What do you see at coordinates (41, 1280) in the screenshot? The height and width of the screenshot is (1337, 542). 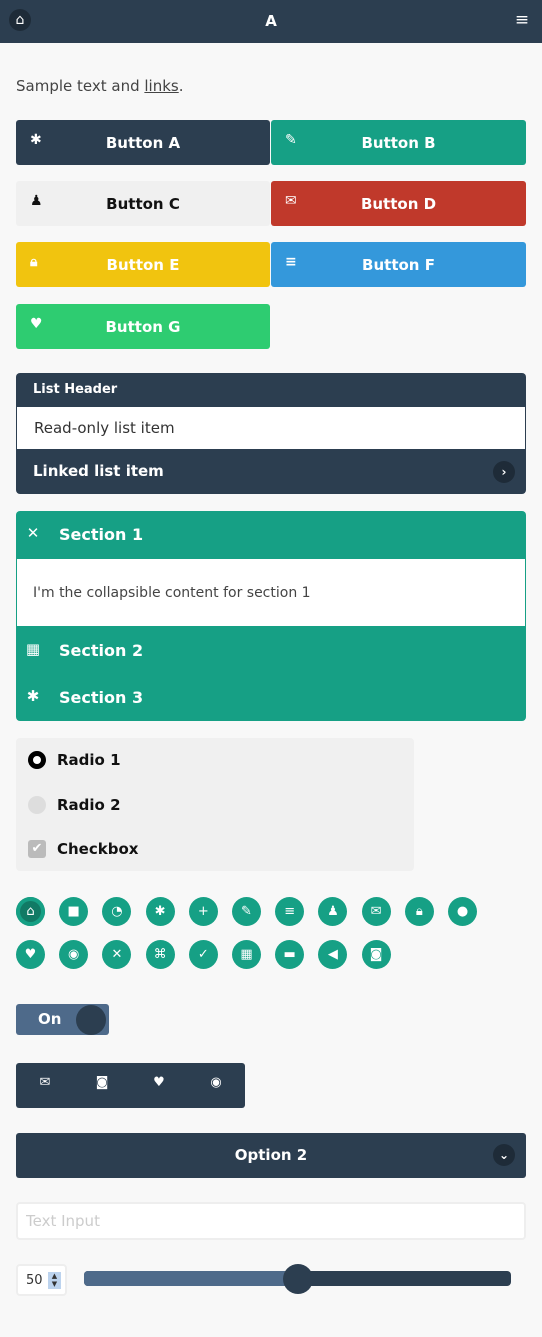 I see `number-input: 50 ▲ ▼` at bounding box center [41, 1280].